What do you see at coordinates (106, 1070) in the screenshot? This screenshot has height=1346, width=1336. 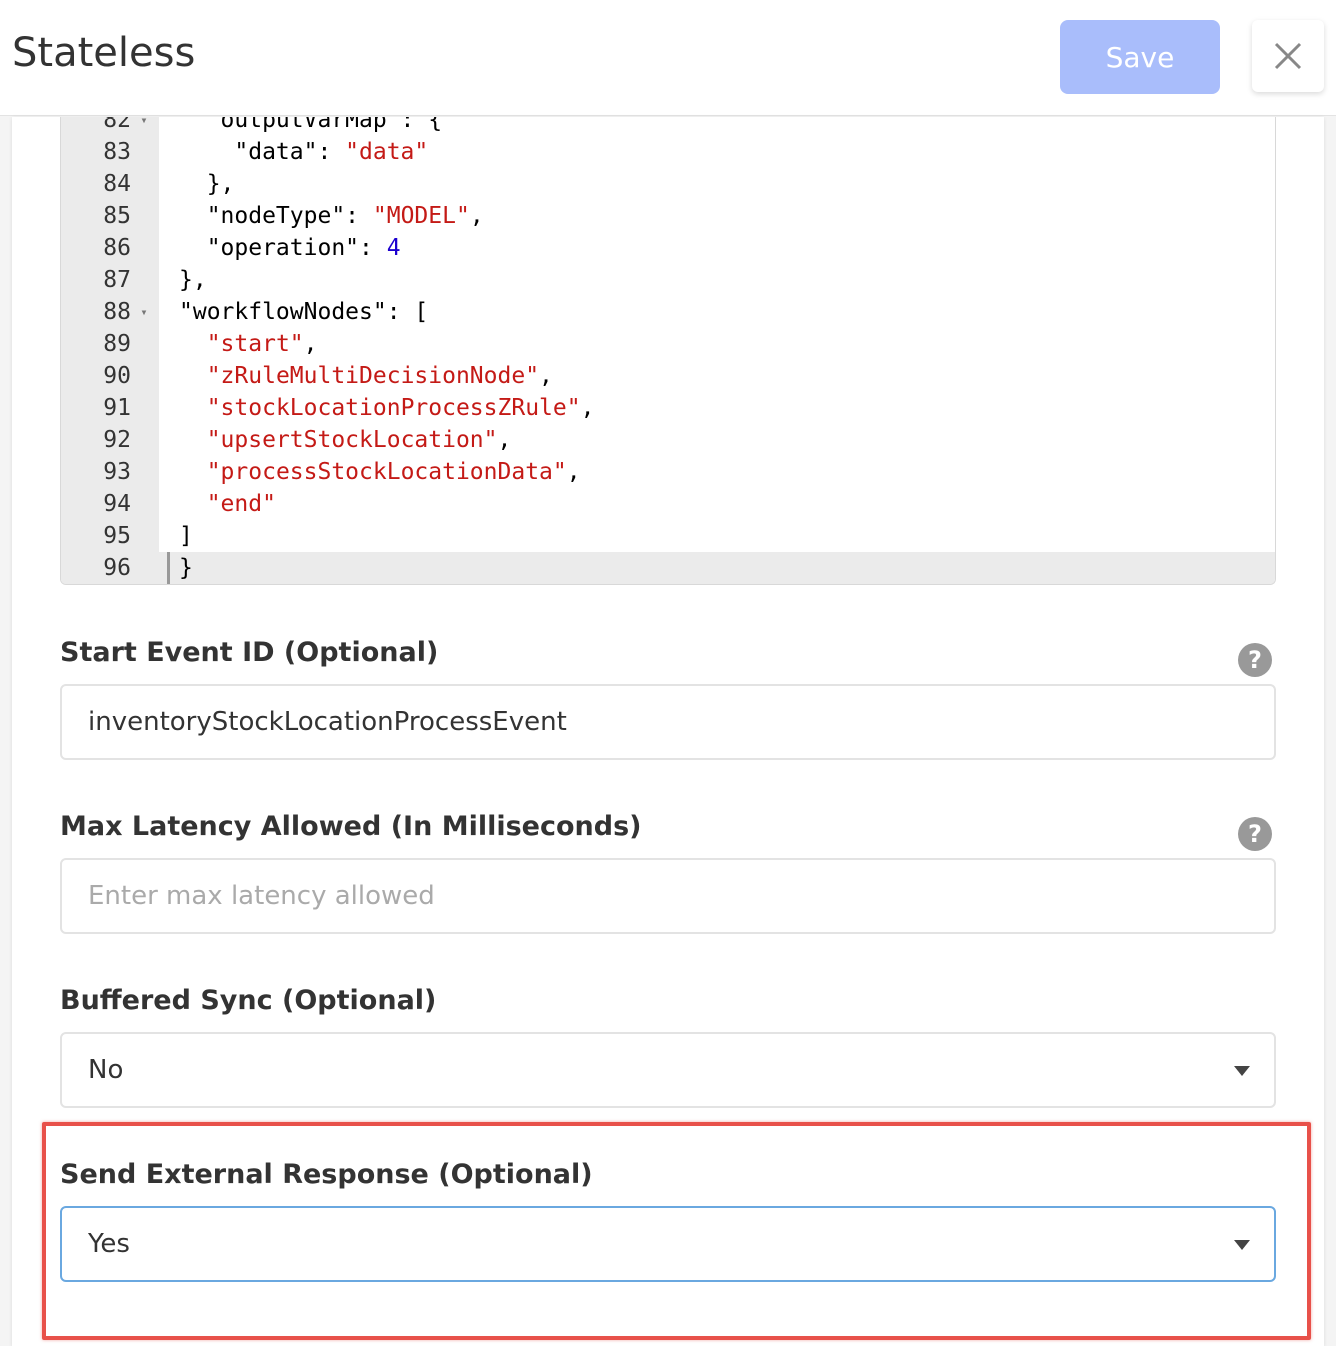 I see `buffered-sync-value: No` at bounding box center [106, 1070].